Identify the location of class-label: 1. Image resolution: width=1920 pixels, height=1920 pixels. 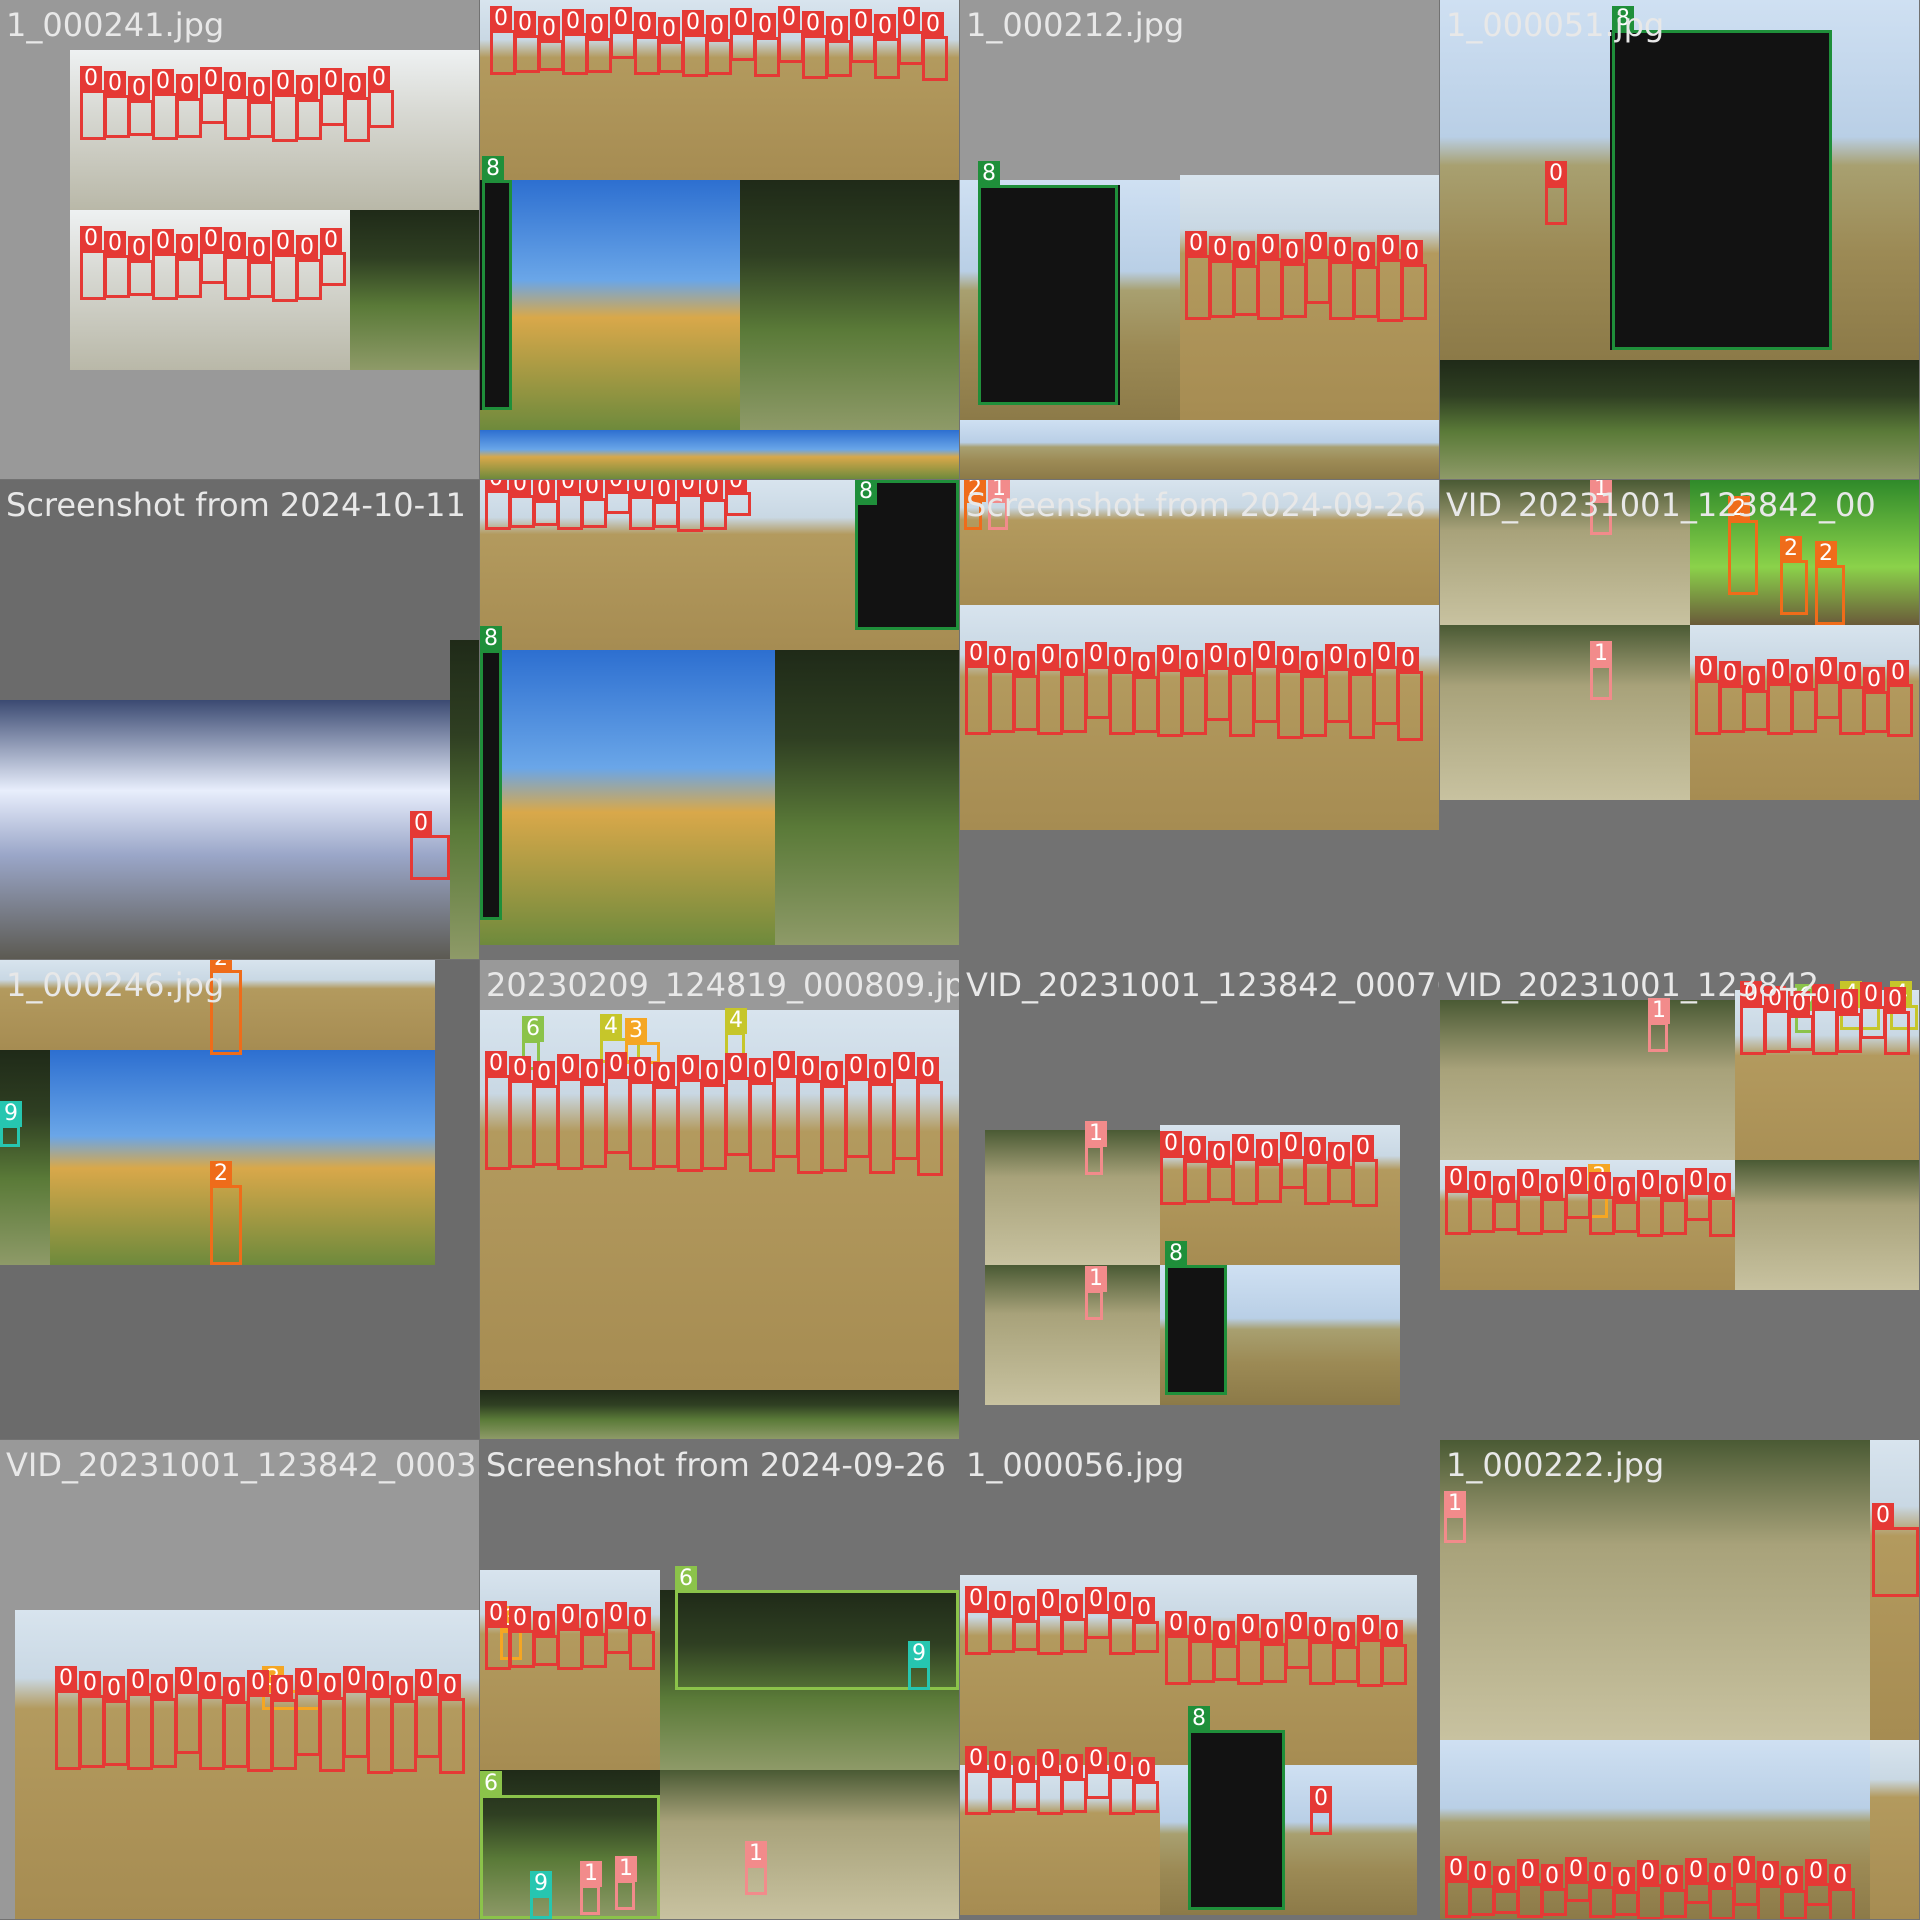
(1455, 1504).